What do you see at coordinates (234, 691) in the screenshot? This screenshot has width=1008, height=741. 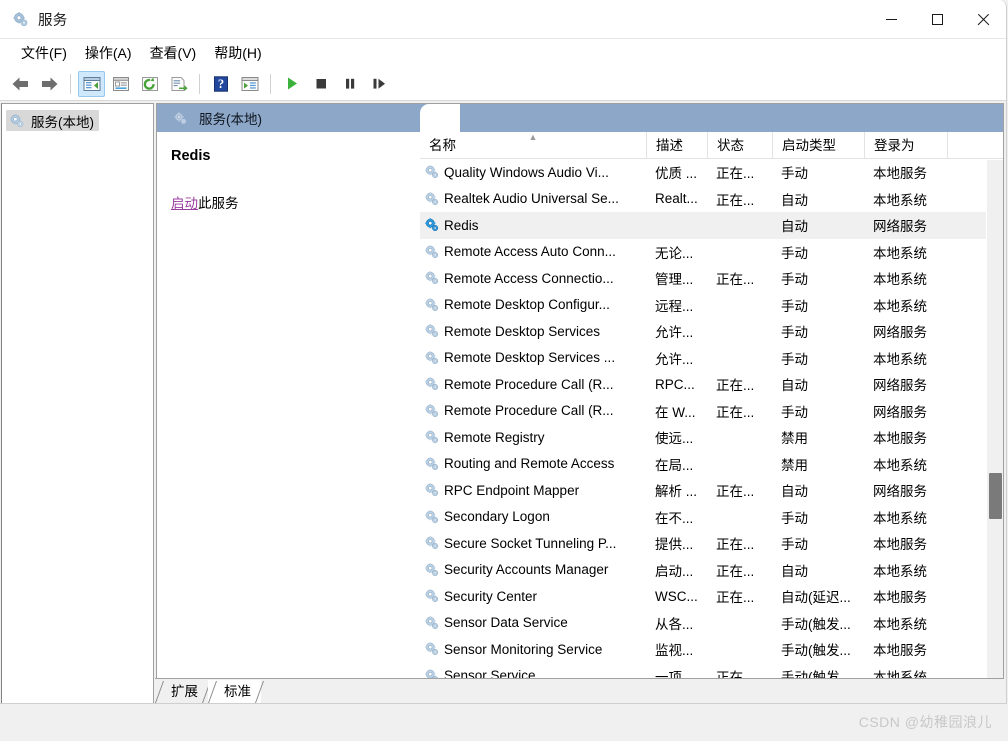 I see `tab-standard: 标准` at bounding box center [234, 691].